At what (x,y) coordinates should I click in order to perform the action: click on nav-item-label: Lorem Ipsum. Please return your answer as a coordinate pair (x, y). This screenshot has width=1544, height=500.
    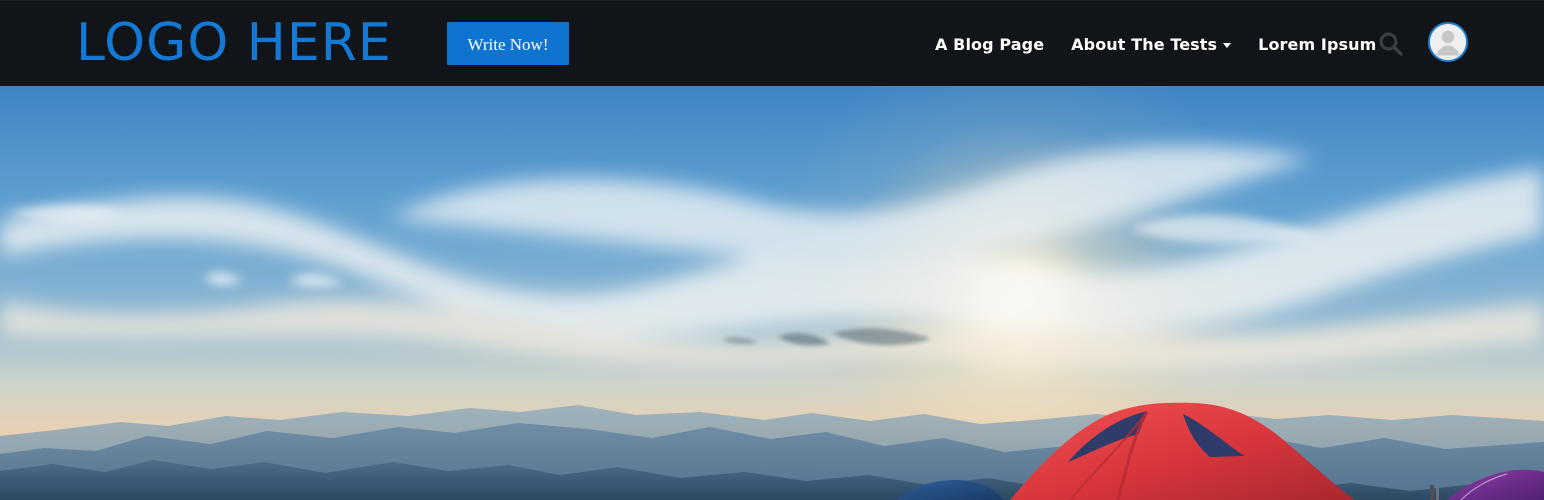
    Looking at the image, I should click on (1317, 44).